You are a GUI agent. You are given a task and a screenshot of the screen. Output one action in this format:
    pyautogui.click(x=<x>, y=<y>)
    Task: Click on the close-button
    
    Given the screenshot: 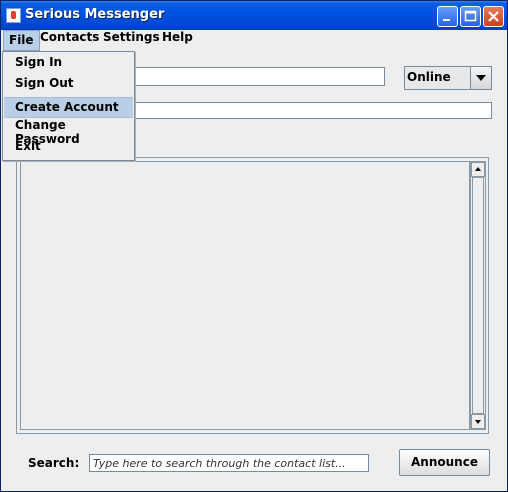 What is the action you would take?
    pyautogui.click(x=493, y=16)
    